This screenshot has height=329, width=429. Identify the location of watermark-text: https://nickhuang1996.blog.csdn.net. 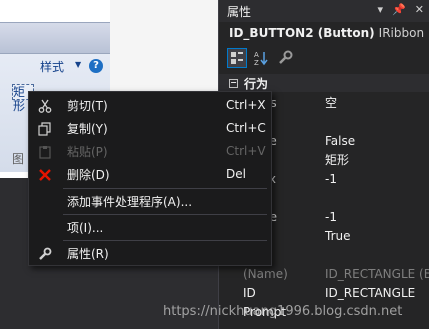
(283, 311).